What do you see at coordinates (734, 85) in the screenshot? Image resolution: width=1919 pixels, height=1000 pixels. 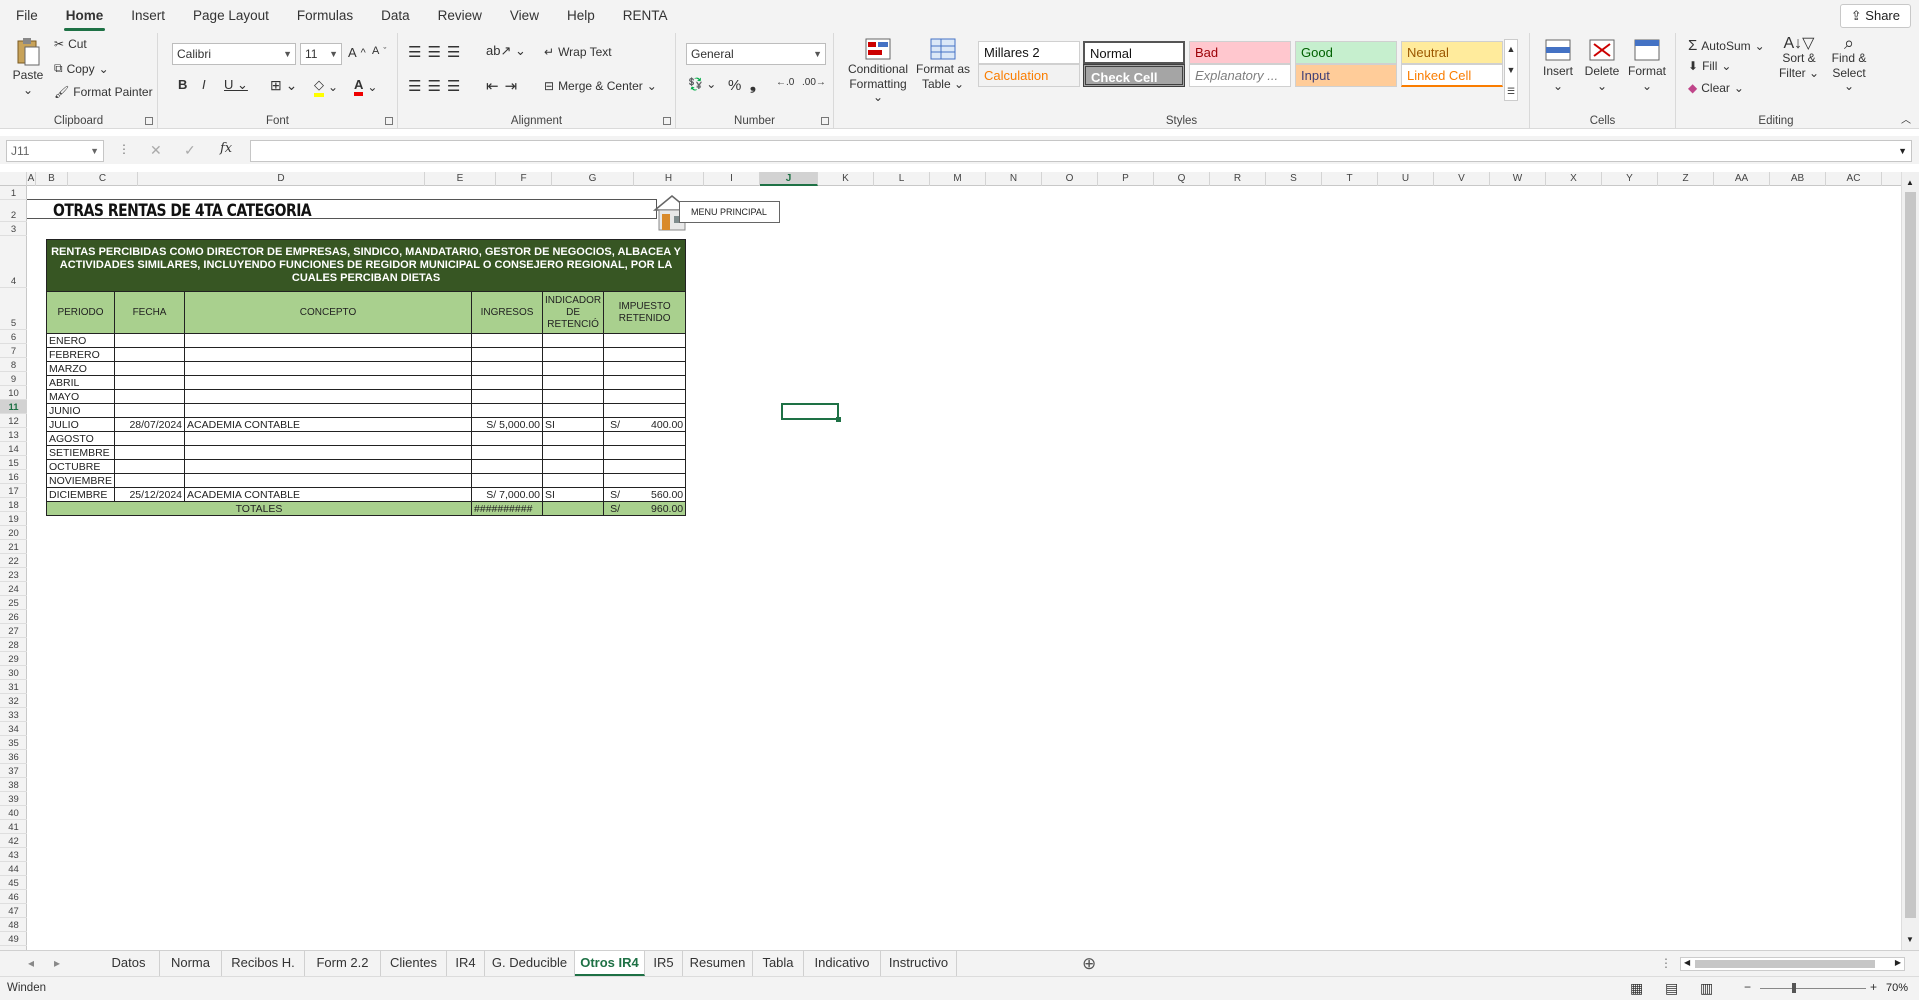 I see `percent-icon: %` at bounding box center [734, 85].